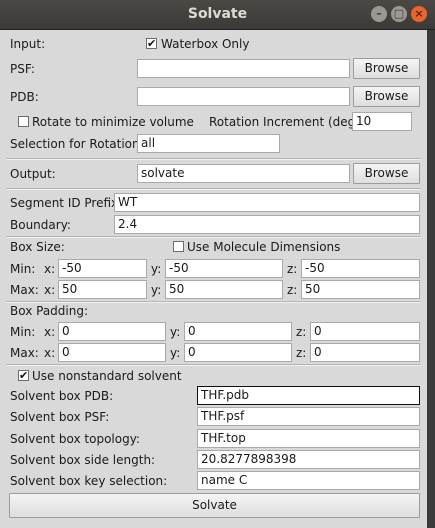  What do you see at coordinates (308, 438) in the screenshot?
I see `solvent-topology-input: THF.top` at bounding box center [308, 438].